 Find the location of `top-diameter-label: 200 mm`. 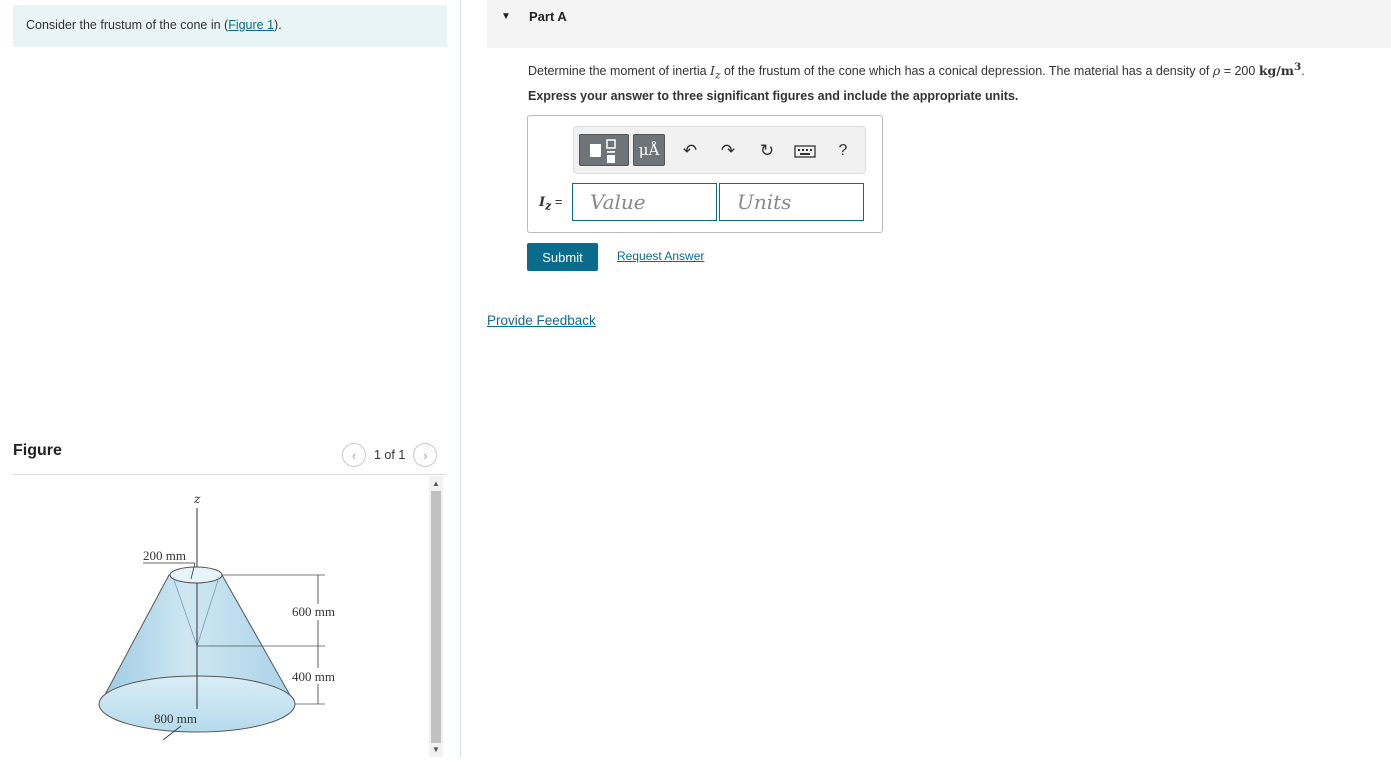

top-diameter-label: 200 mm is located at coordinates (164, 555).